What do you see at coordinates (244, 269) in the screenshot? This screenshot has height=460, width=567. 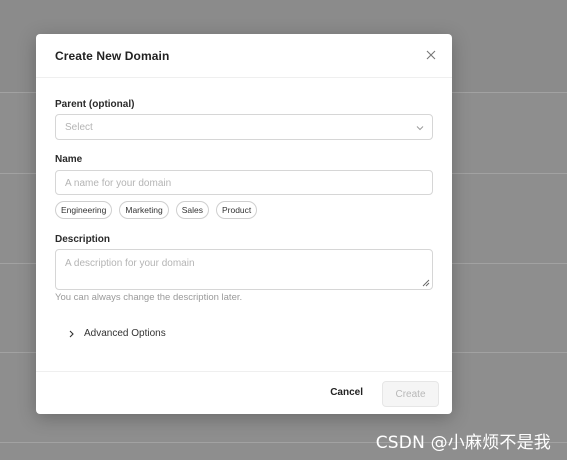 I see `description-textarea: A description for your domain` at bounding box center [244, 269].